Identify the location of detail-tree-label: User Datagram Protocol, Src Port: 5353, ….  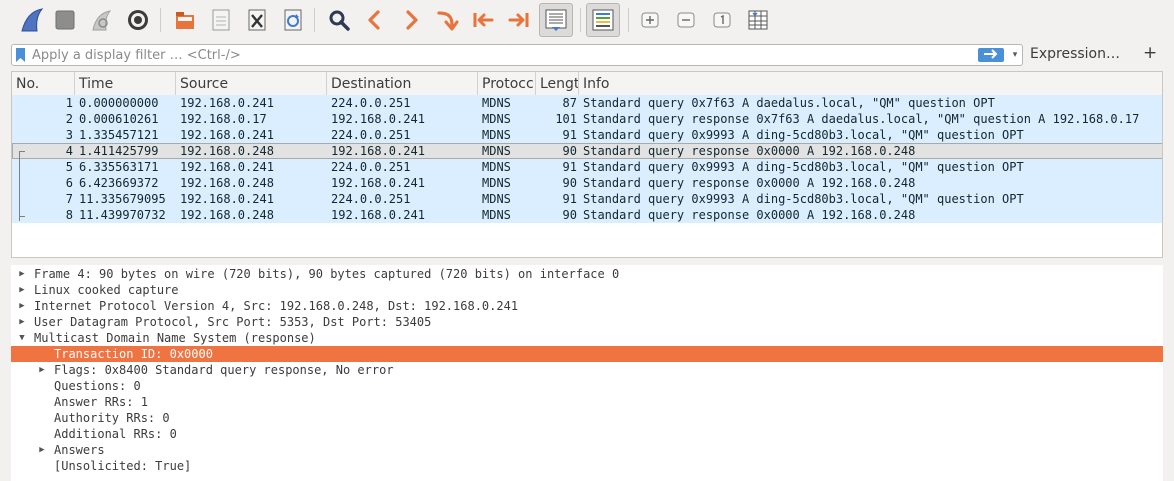
(233, 322).